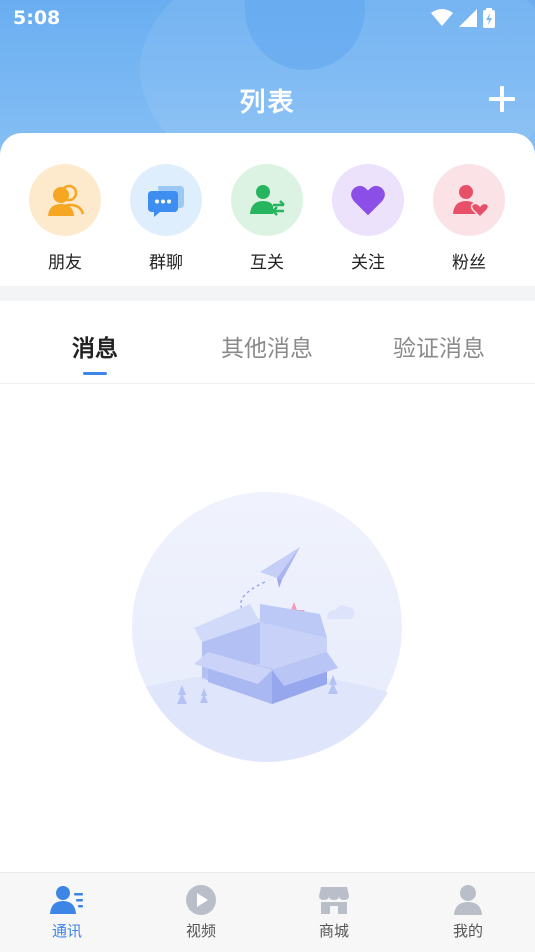  I want to click on mutual-follow-icon, so click(267, 200).